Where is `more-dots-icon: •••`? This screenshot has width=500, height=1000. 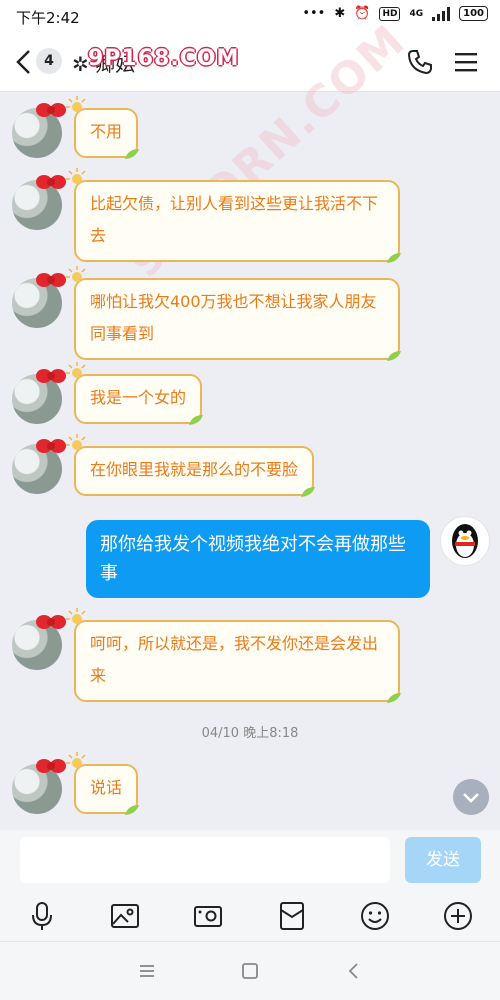
more-dots-icon: ••• is located at coordinates (314, 13).